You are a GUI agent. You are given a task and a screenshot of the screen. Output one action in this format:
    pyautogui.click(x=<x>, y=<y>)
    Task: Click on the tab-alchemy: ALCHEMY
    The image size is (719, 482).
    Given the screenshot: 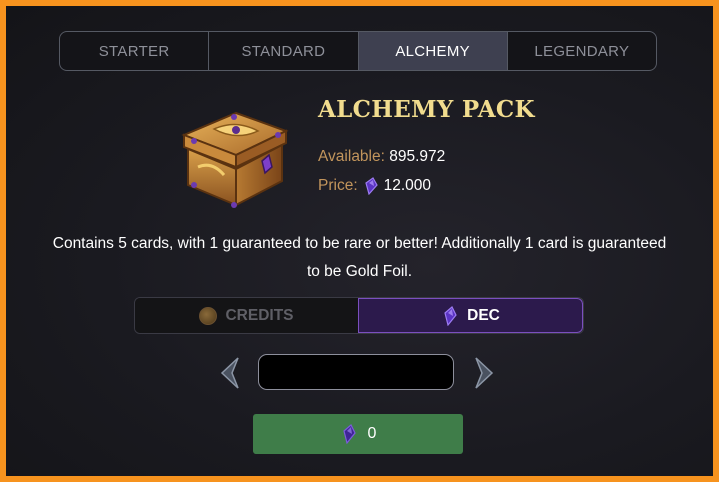 What is the action you would take?
    pyautogui.click(x=433, y=51)
    